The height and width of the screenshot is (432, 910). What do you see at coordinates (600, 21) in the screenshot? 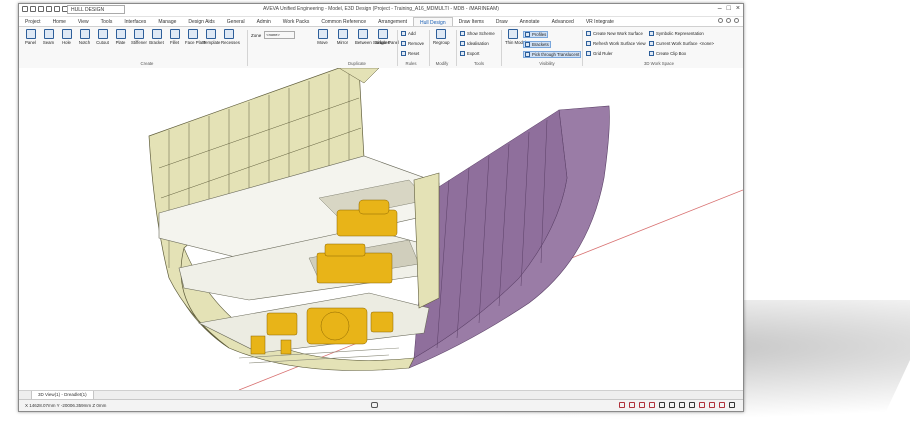
I see `tab-vr-integrate: VR Integrate` at bounding box center [600, 21].